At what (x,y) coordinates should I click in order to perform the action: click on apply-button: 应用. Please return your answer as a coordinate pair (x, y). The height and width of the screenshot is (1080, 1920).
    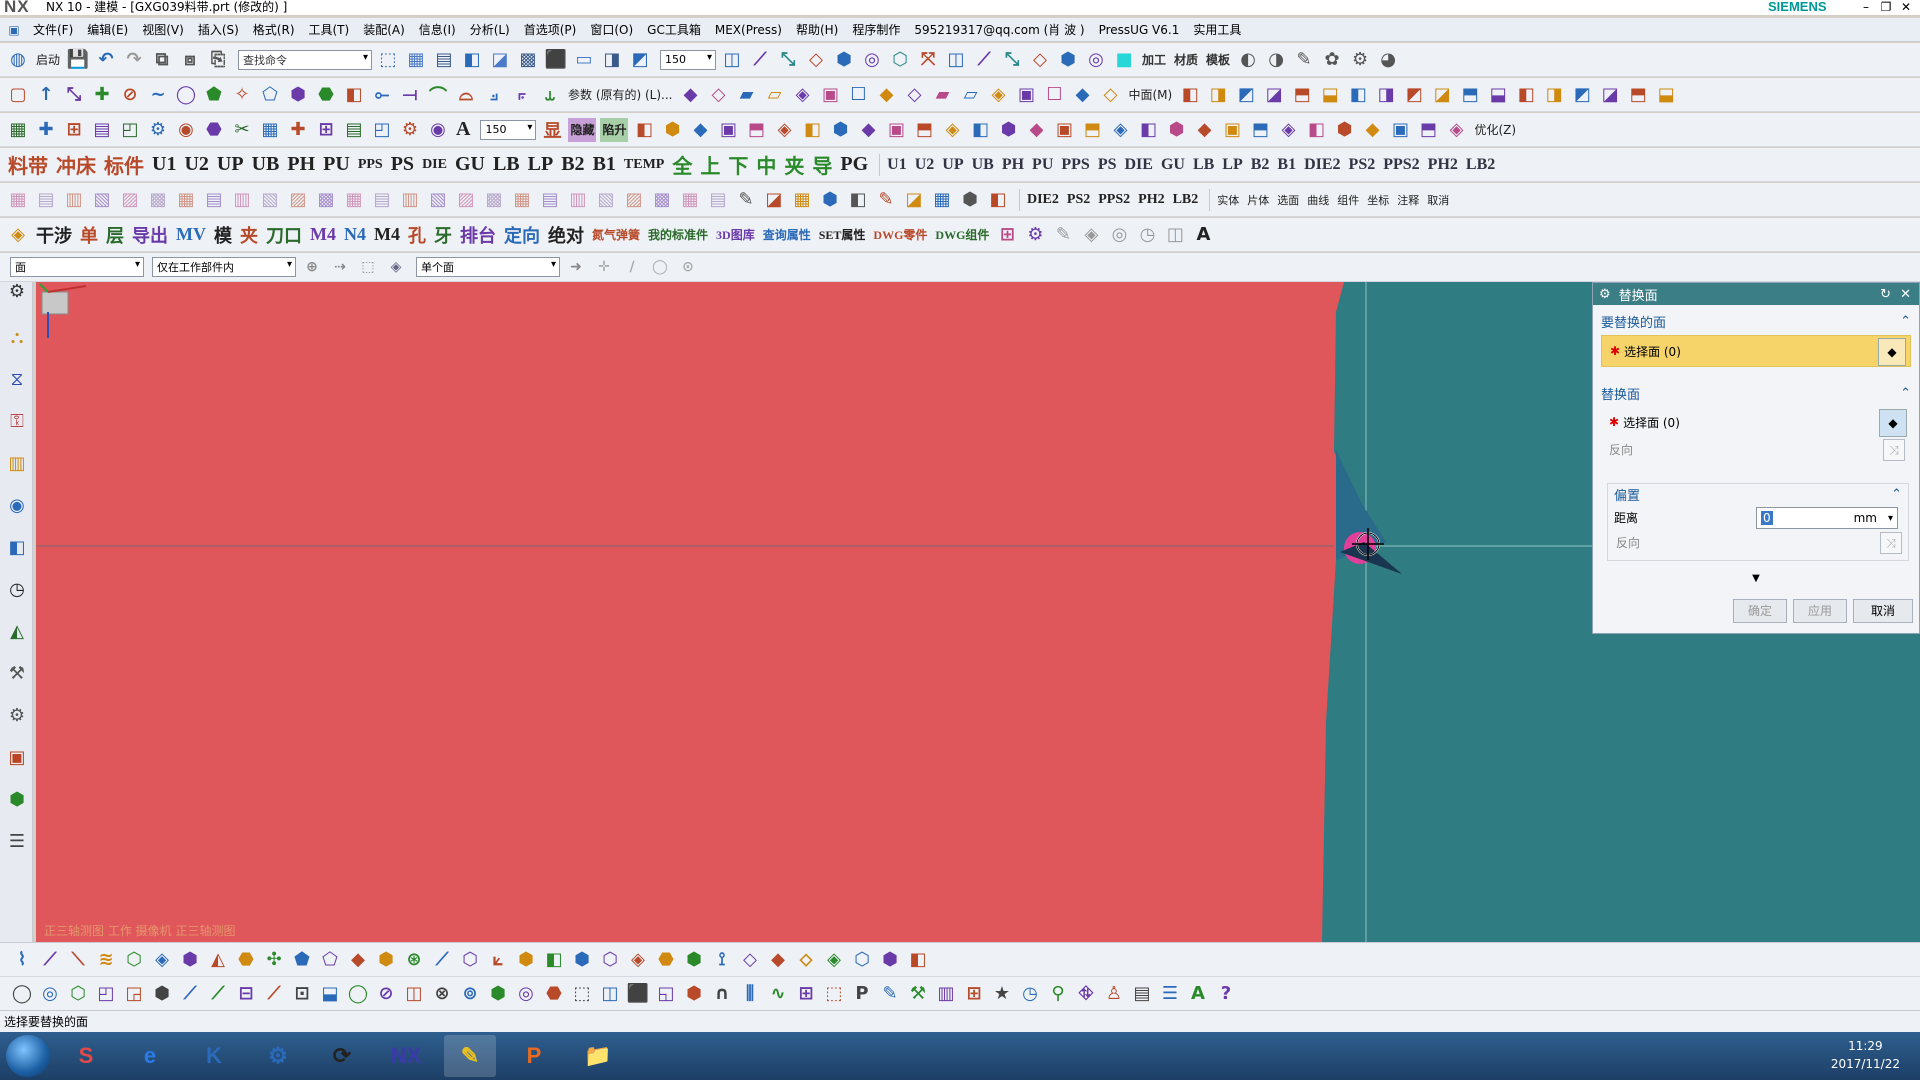
    Looking at the image, I should click on (1820, 611).